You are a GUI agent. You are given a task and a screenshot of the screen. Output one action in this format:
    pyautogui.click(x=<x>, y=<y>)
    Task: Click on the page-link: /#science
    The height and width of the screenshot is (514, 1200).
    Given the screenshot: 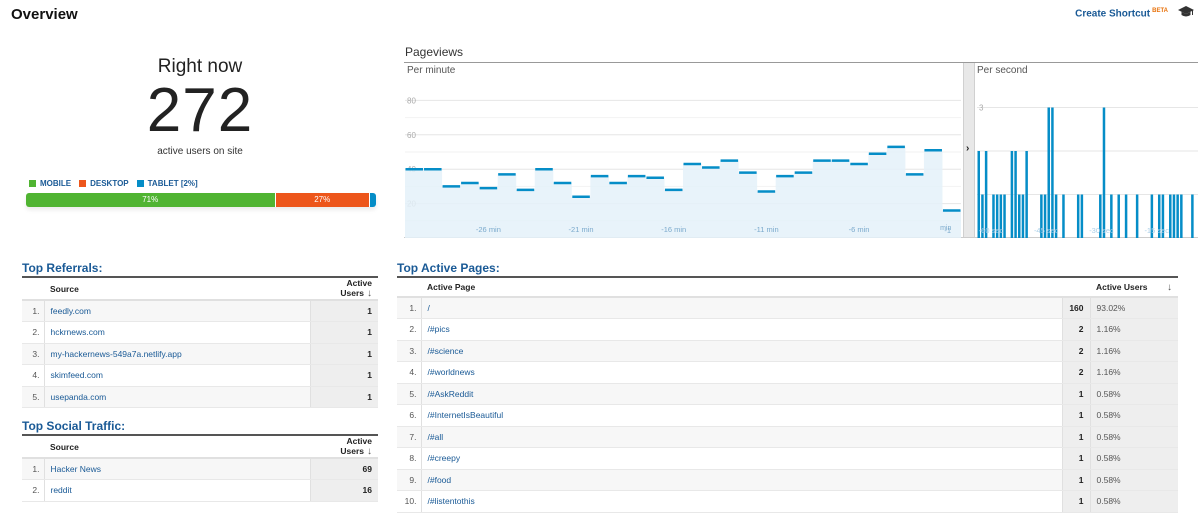 What is the action you would take?
    pyautogui.click(x=742, y=351)
    